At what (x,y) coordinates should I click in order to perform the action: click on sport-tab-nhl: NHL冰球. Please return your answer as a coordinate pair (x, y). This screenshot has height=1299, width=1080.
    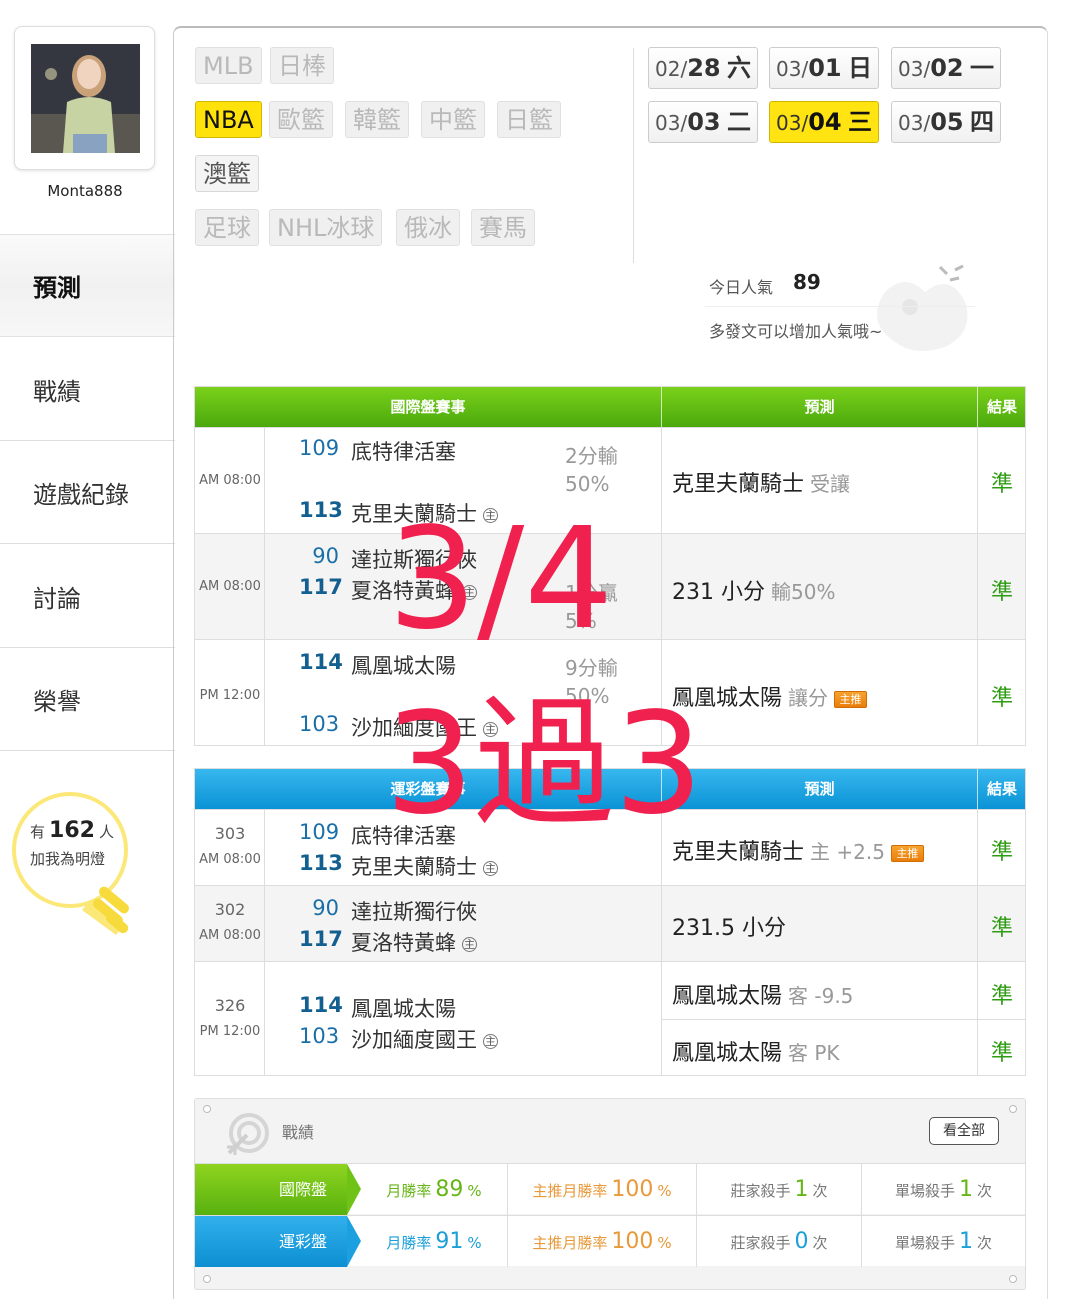
    Looking at the image, I should click on (326, 227).